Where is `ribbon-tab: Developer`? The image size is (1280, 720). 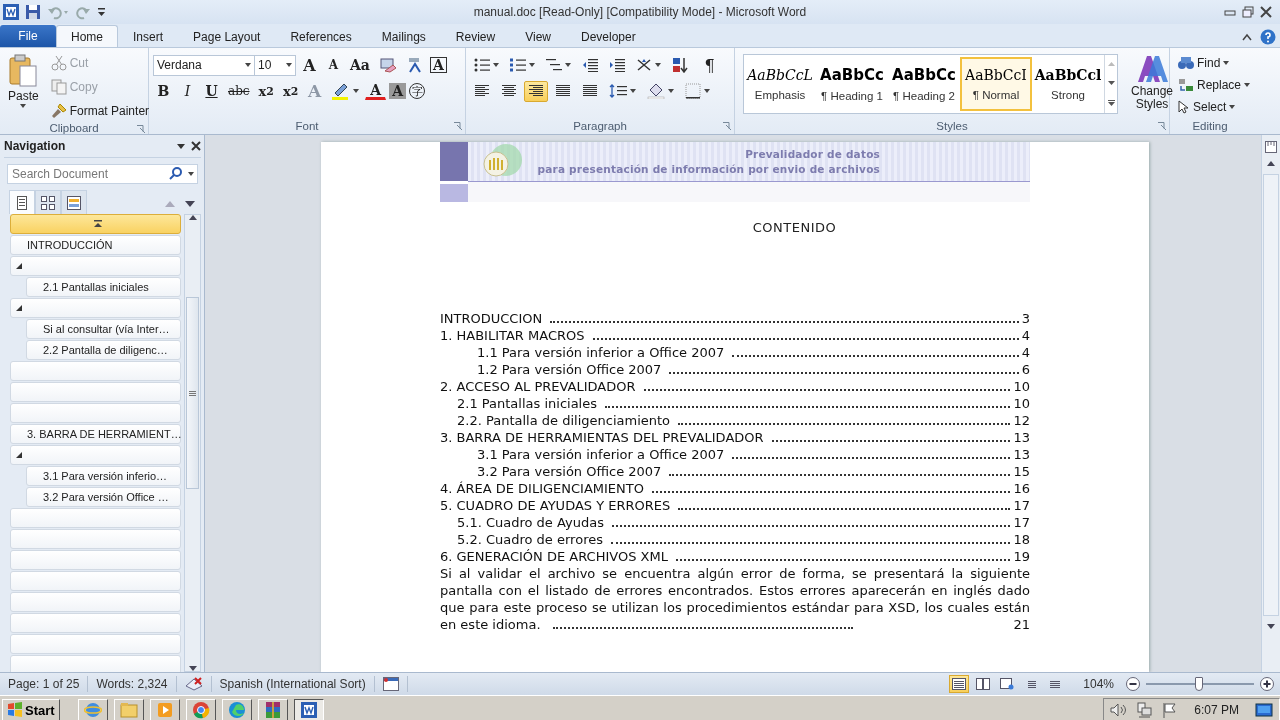
ribbon-tab: Developer is located at coordinates (608, 36).